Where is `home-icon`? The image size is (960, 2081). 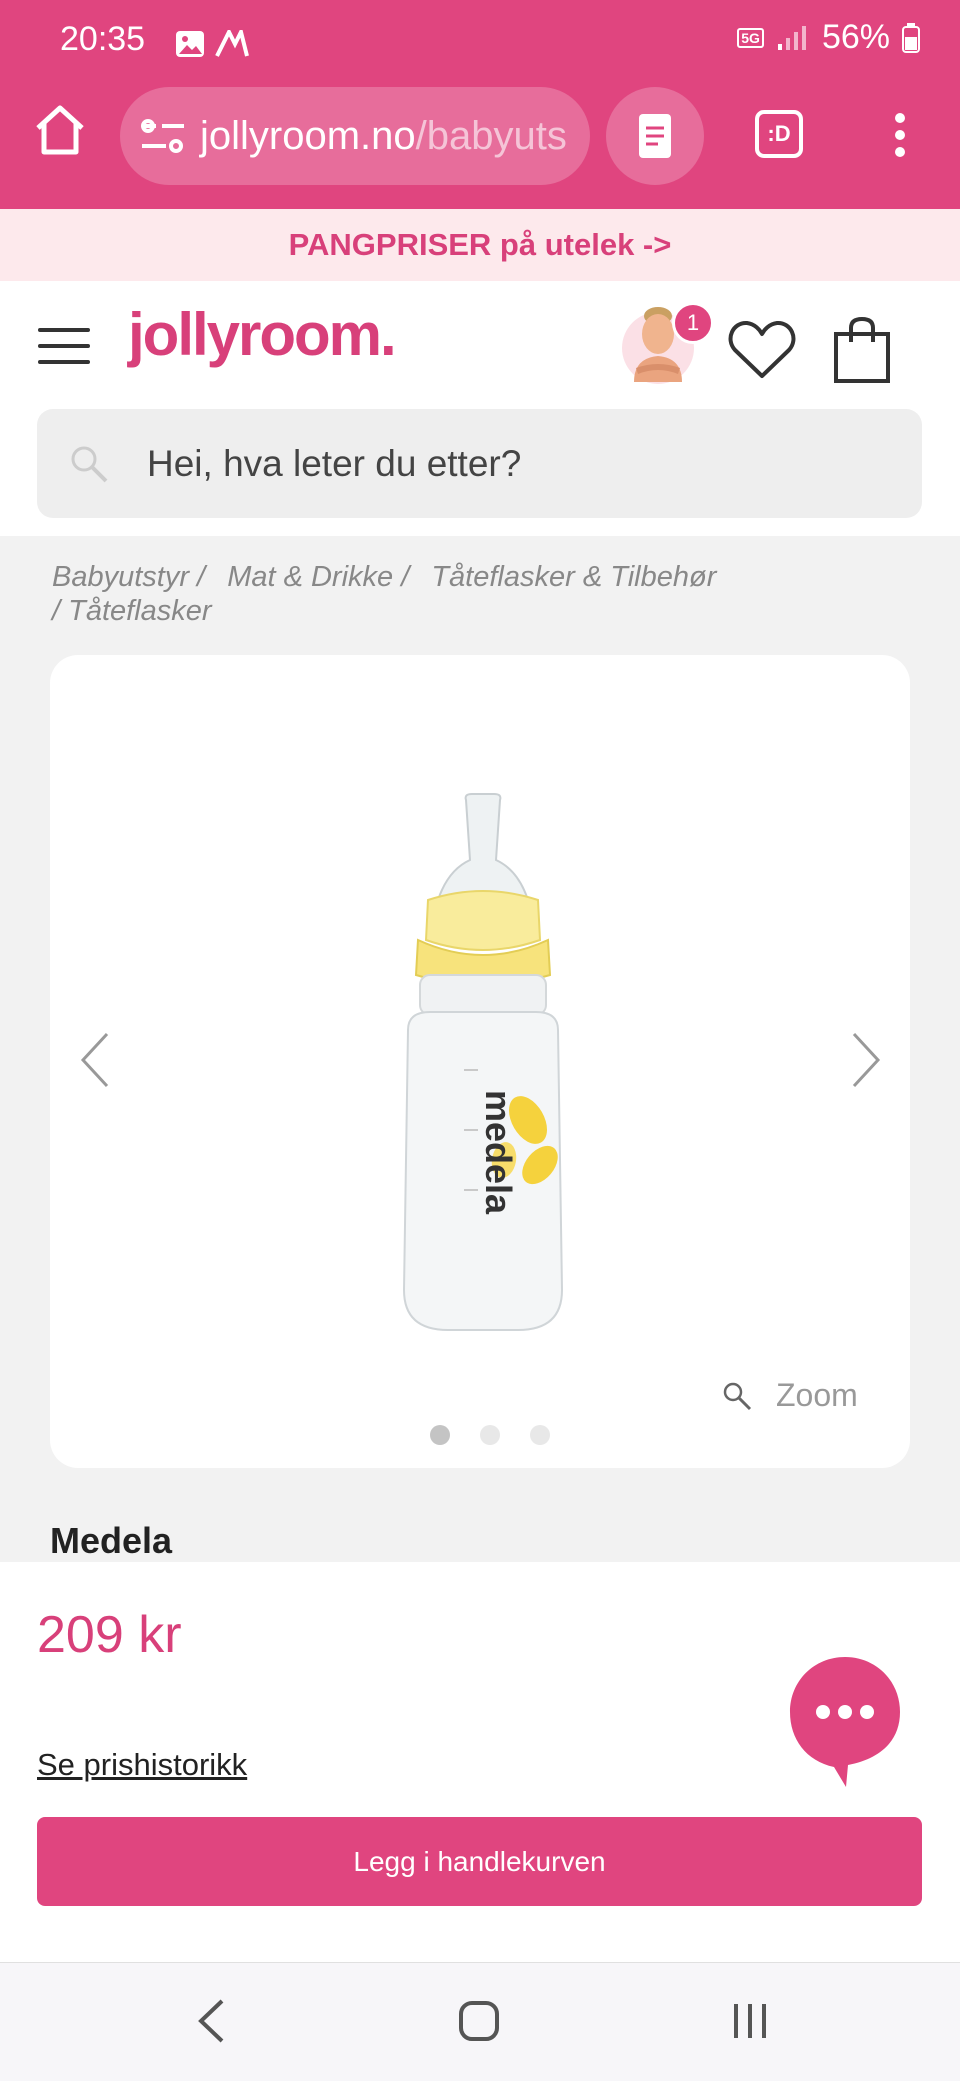 home-icon is located at coordinates (60, 130).